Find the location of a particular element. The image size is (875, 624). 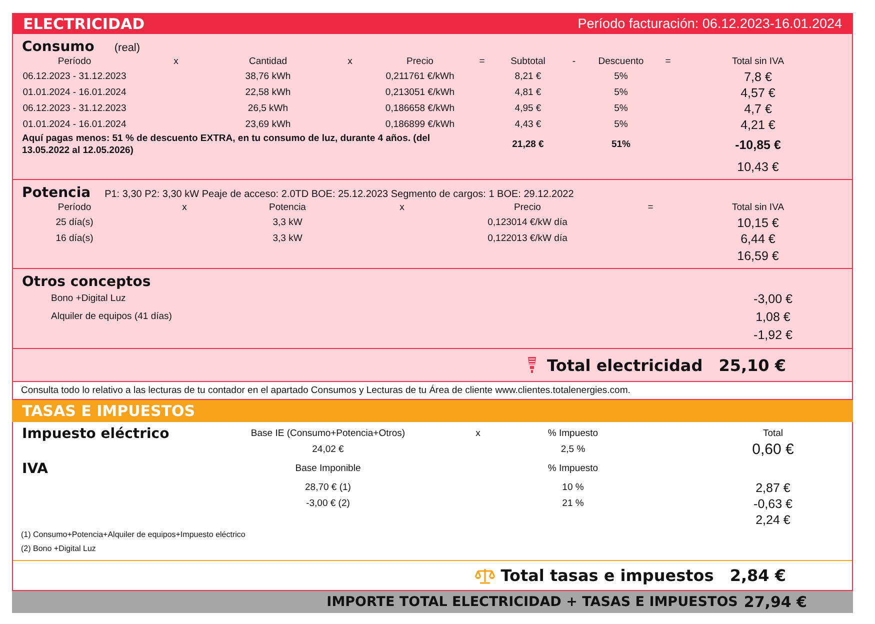

table-cell-text: 0,186658 €/kWh is located at coordinates (420, 109).